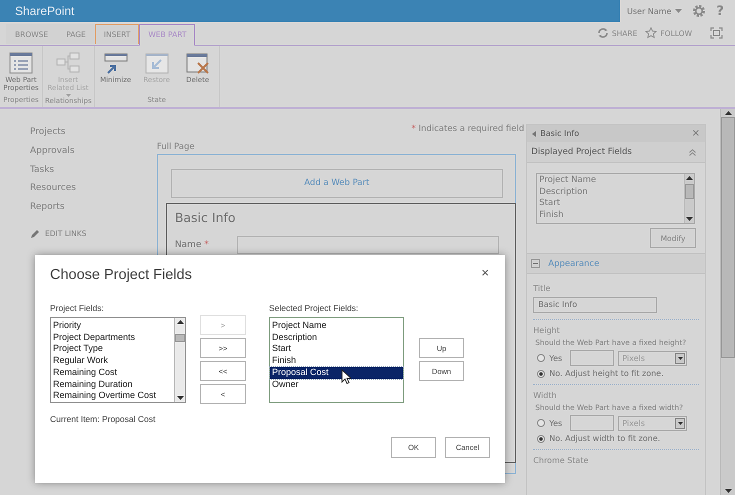 This screenshot has height=495, width=735. Describe the element at coordinates (314, 309) in the screenshot. I see `list-label: Selected Project Fields:` at that location.